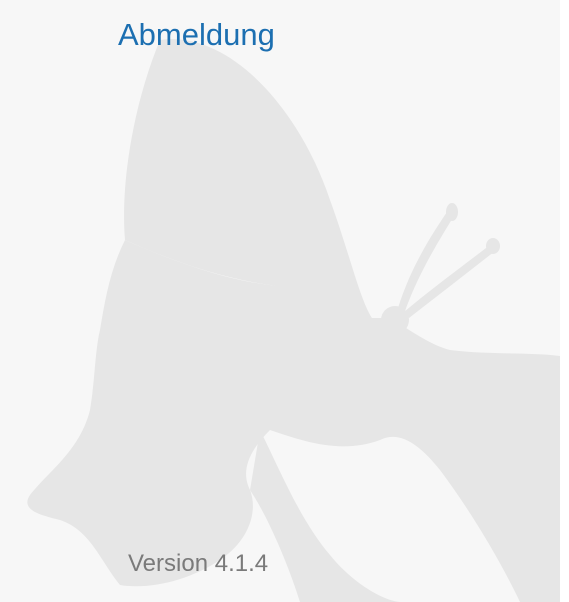  What do you see at coordinates (564, 301) in the screenshot?
I see `content-edge` at bounding box center [564, 301].